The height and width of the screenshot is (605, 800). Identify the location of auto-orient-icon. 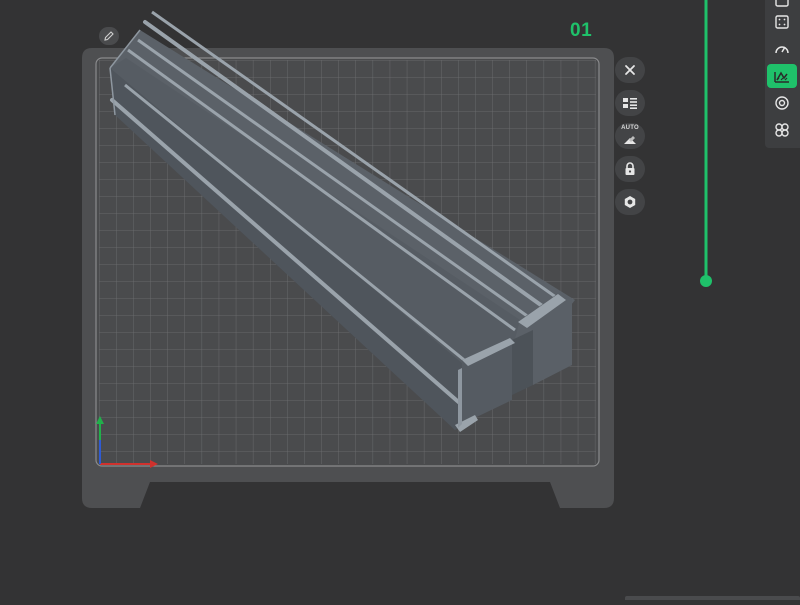
(630, 140).